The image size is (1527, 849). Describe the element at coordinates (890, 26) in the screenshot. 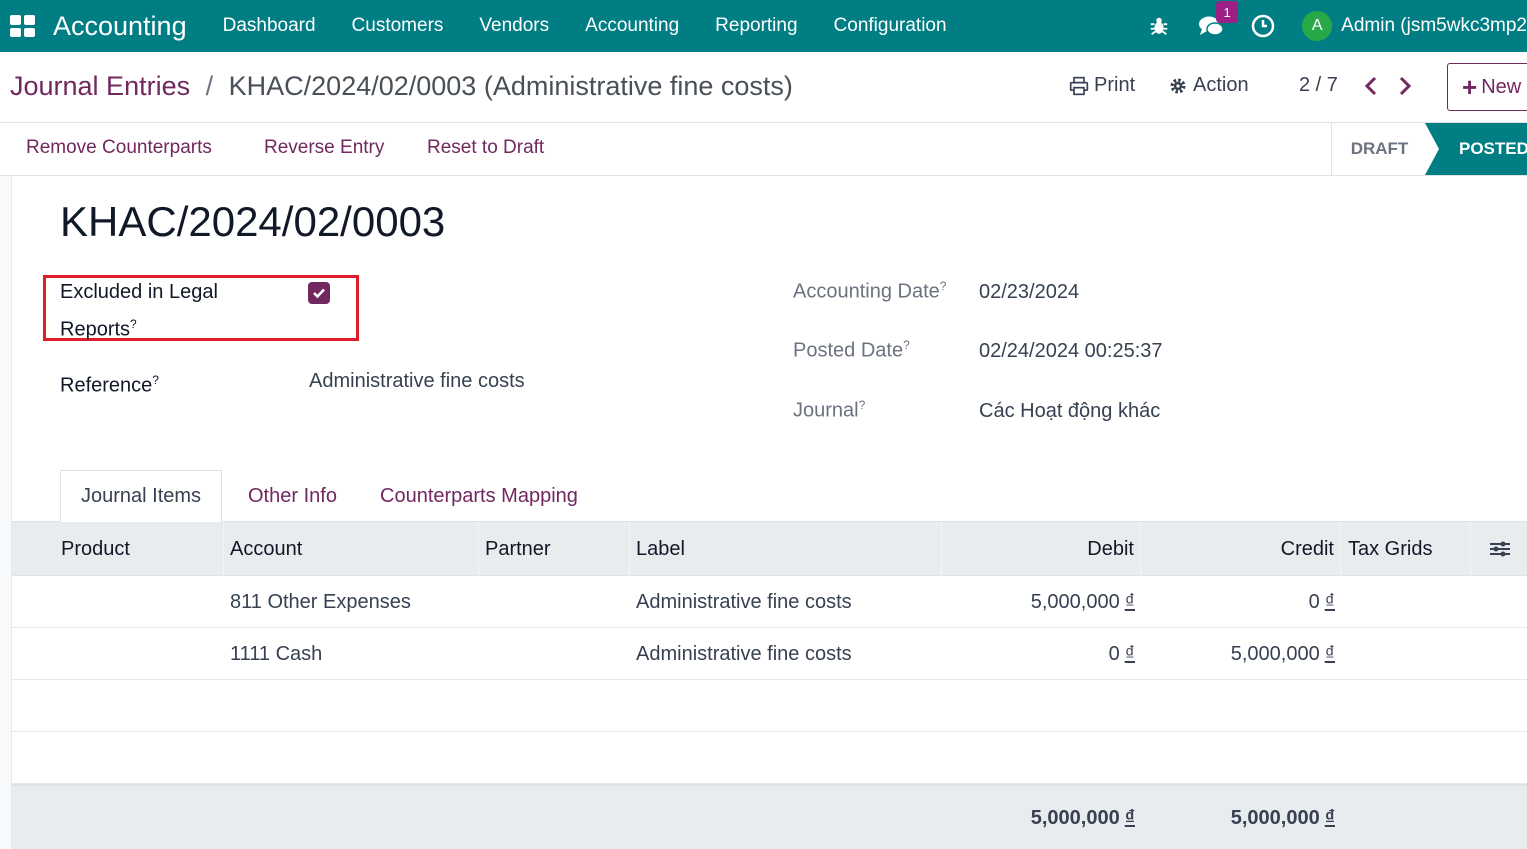

I see `menu-configuration: Configuration` at that location.